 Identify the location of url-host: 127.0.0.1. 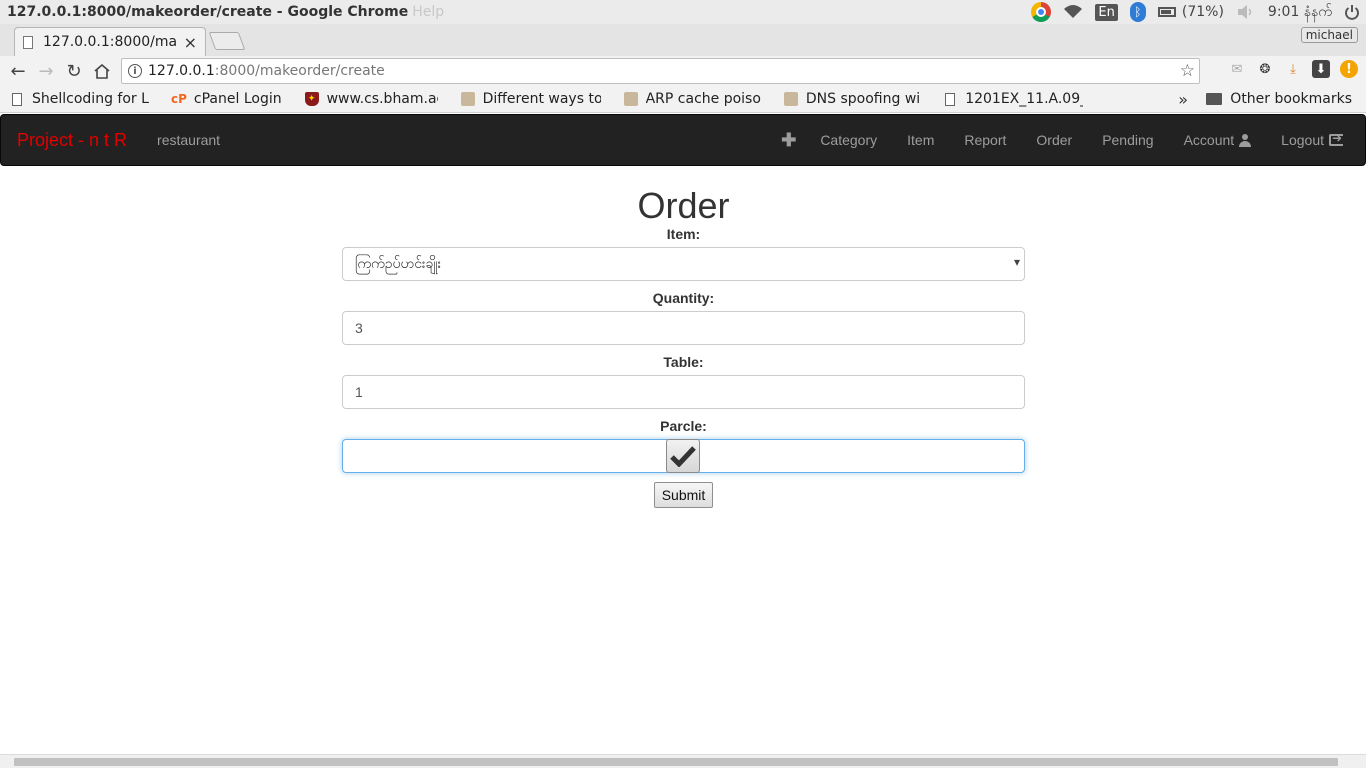
(181, 71).